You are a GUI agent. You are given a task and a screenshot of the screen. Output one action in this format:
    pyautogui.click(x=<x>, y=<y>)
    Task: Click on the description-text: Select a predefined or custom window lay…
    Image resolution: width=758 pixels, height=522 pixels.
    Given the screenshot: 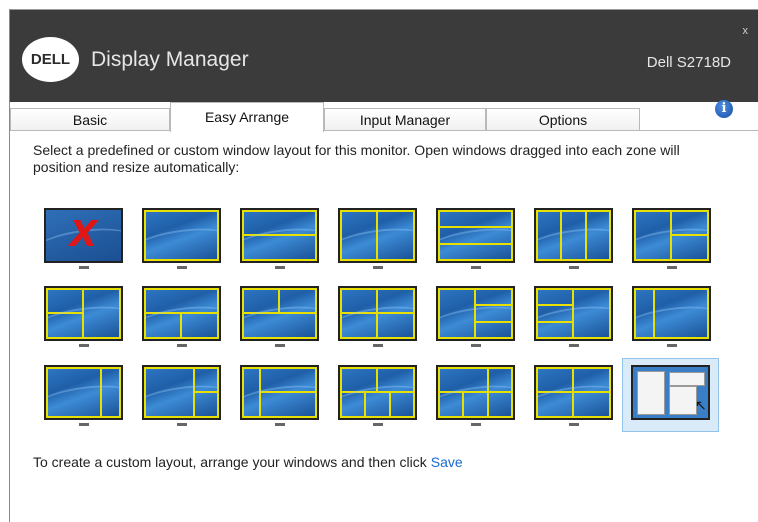 What is the action you would take?
    pyautogui.click(x=356, y=158)
    